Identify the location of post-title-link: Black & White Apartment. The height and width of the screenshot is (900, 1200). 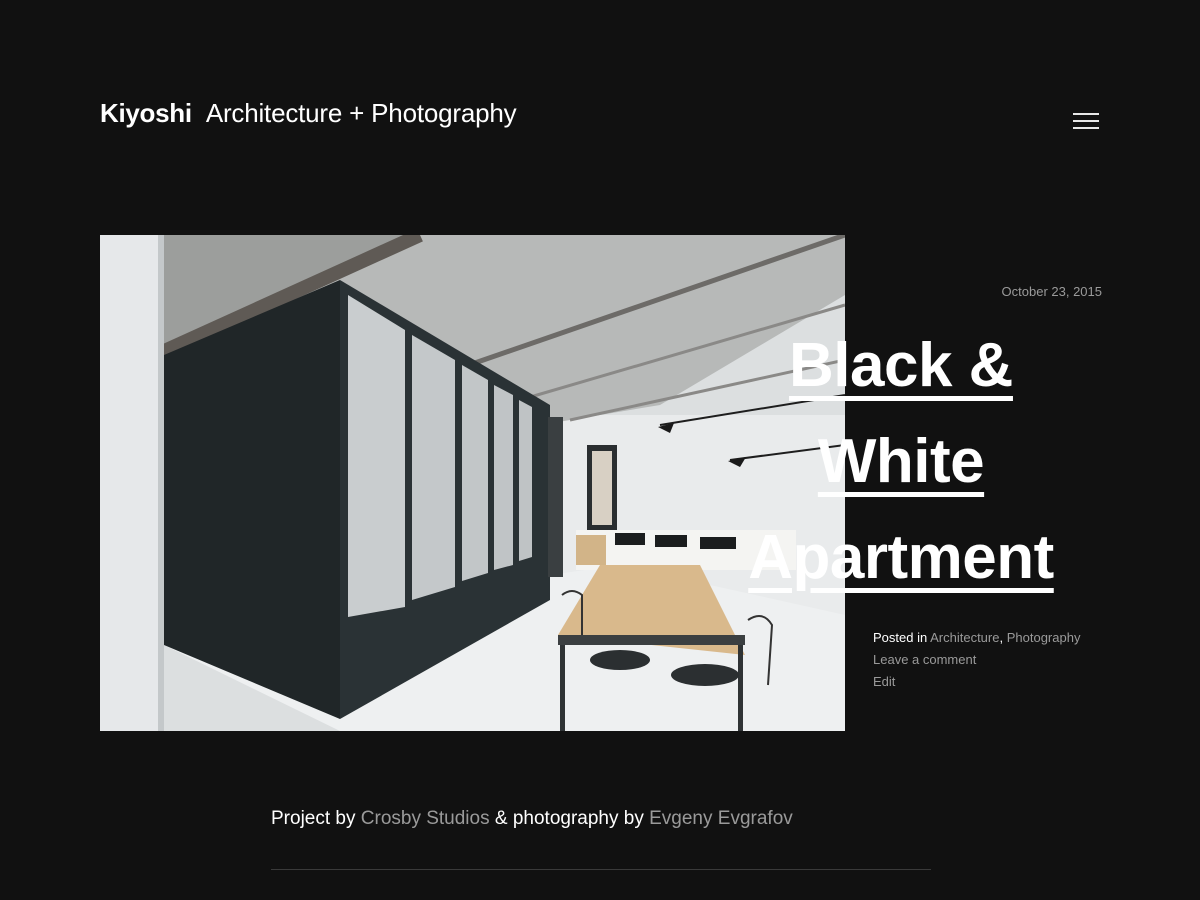
(901, 461).